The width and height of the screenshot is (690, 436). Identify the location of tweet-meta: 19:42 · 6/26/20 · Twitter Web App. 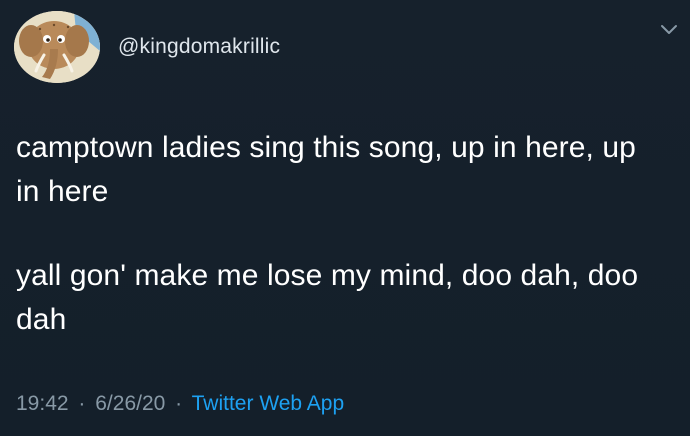
(180, 404).